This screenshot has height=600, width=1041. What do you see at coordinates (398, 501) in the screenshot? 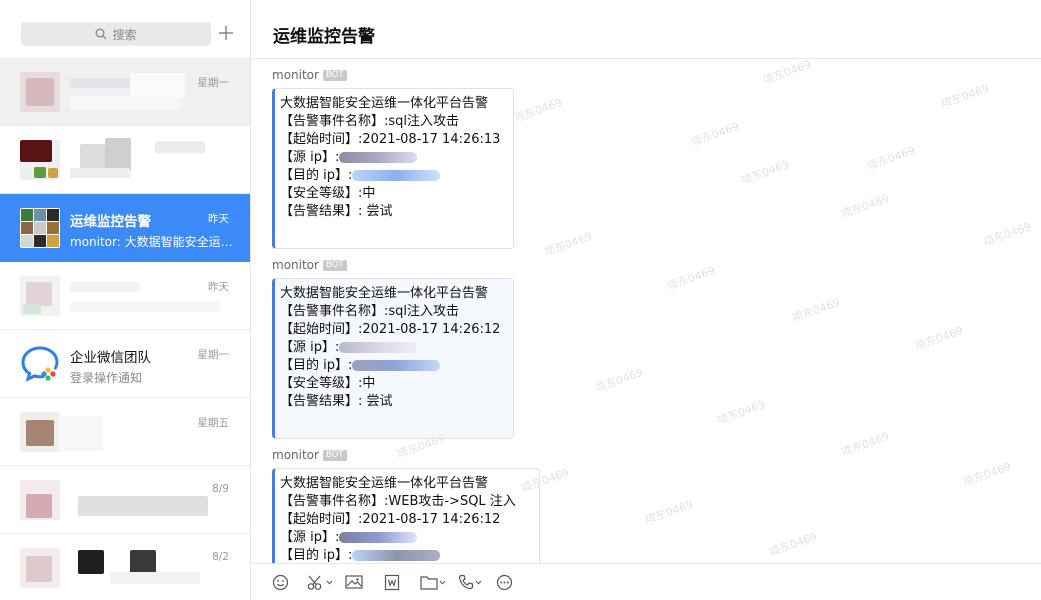
I see `message-line: 【告警事件名称】:WEB攻击->SQL 注入` at bounding box center [398, 501].